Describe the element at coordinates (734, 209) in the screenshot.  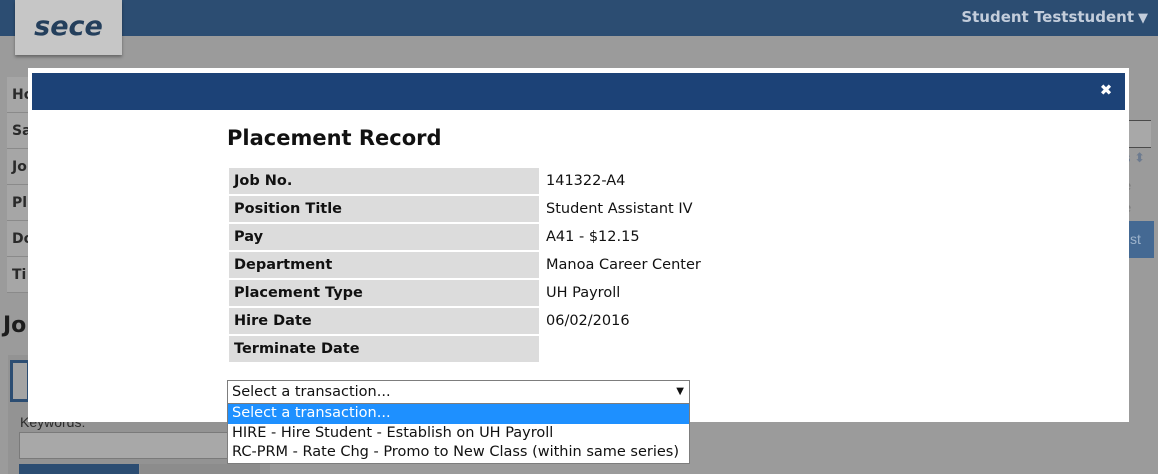
I see `field-value: Student Assistant IV` at that location.